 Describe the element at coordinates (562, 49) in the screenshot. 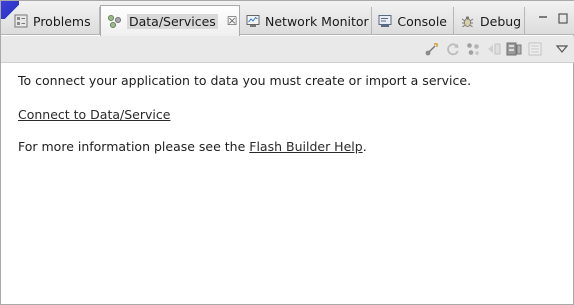

I see `view-menu-icon` at that location.